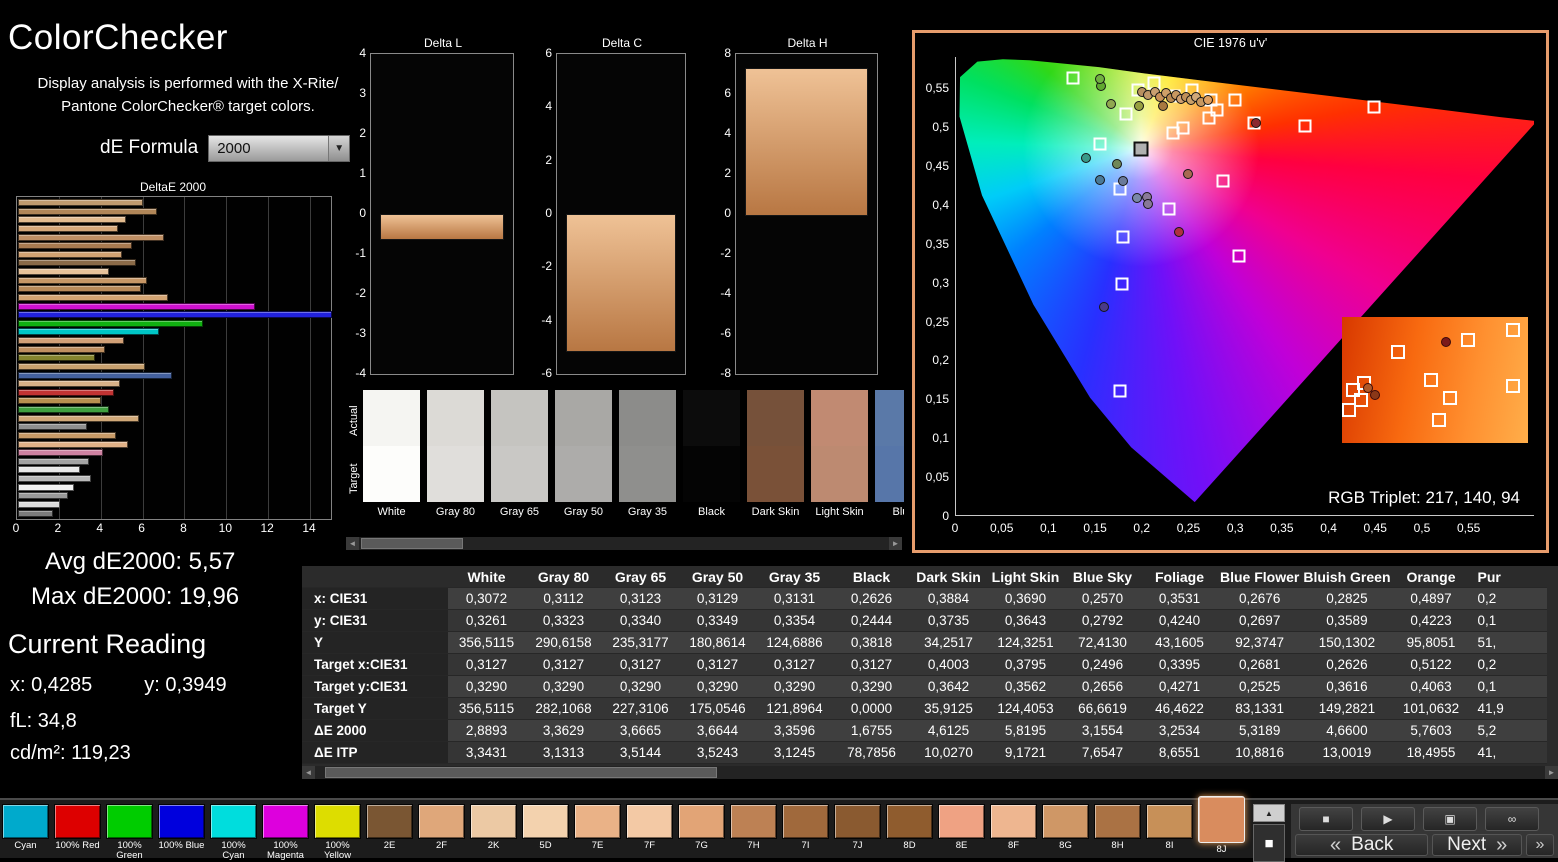 The height and width of the screenshot is (862, 1558). Describe the element at coordinates (1065, 827) in the screenshot. I see `patch-button-8g: 8G` at that location.